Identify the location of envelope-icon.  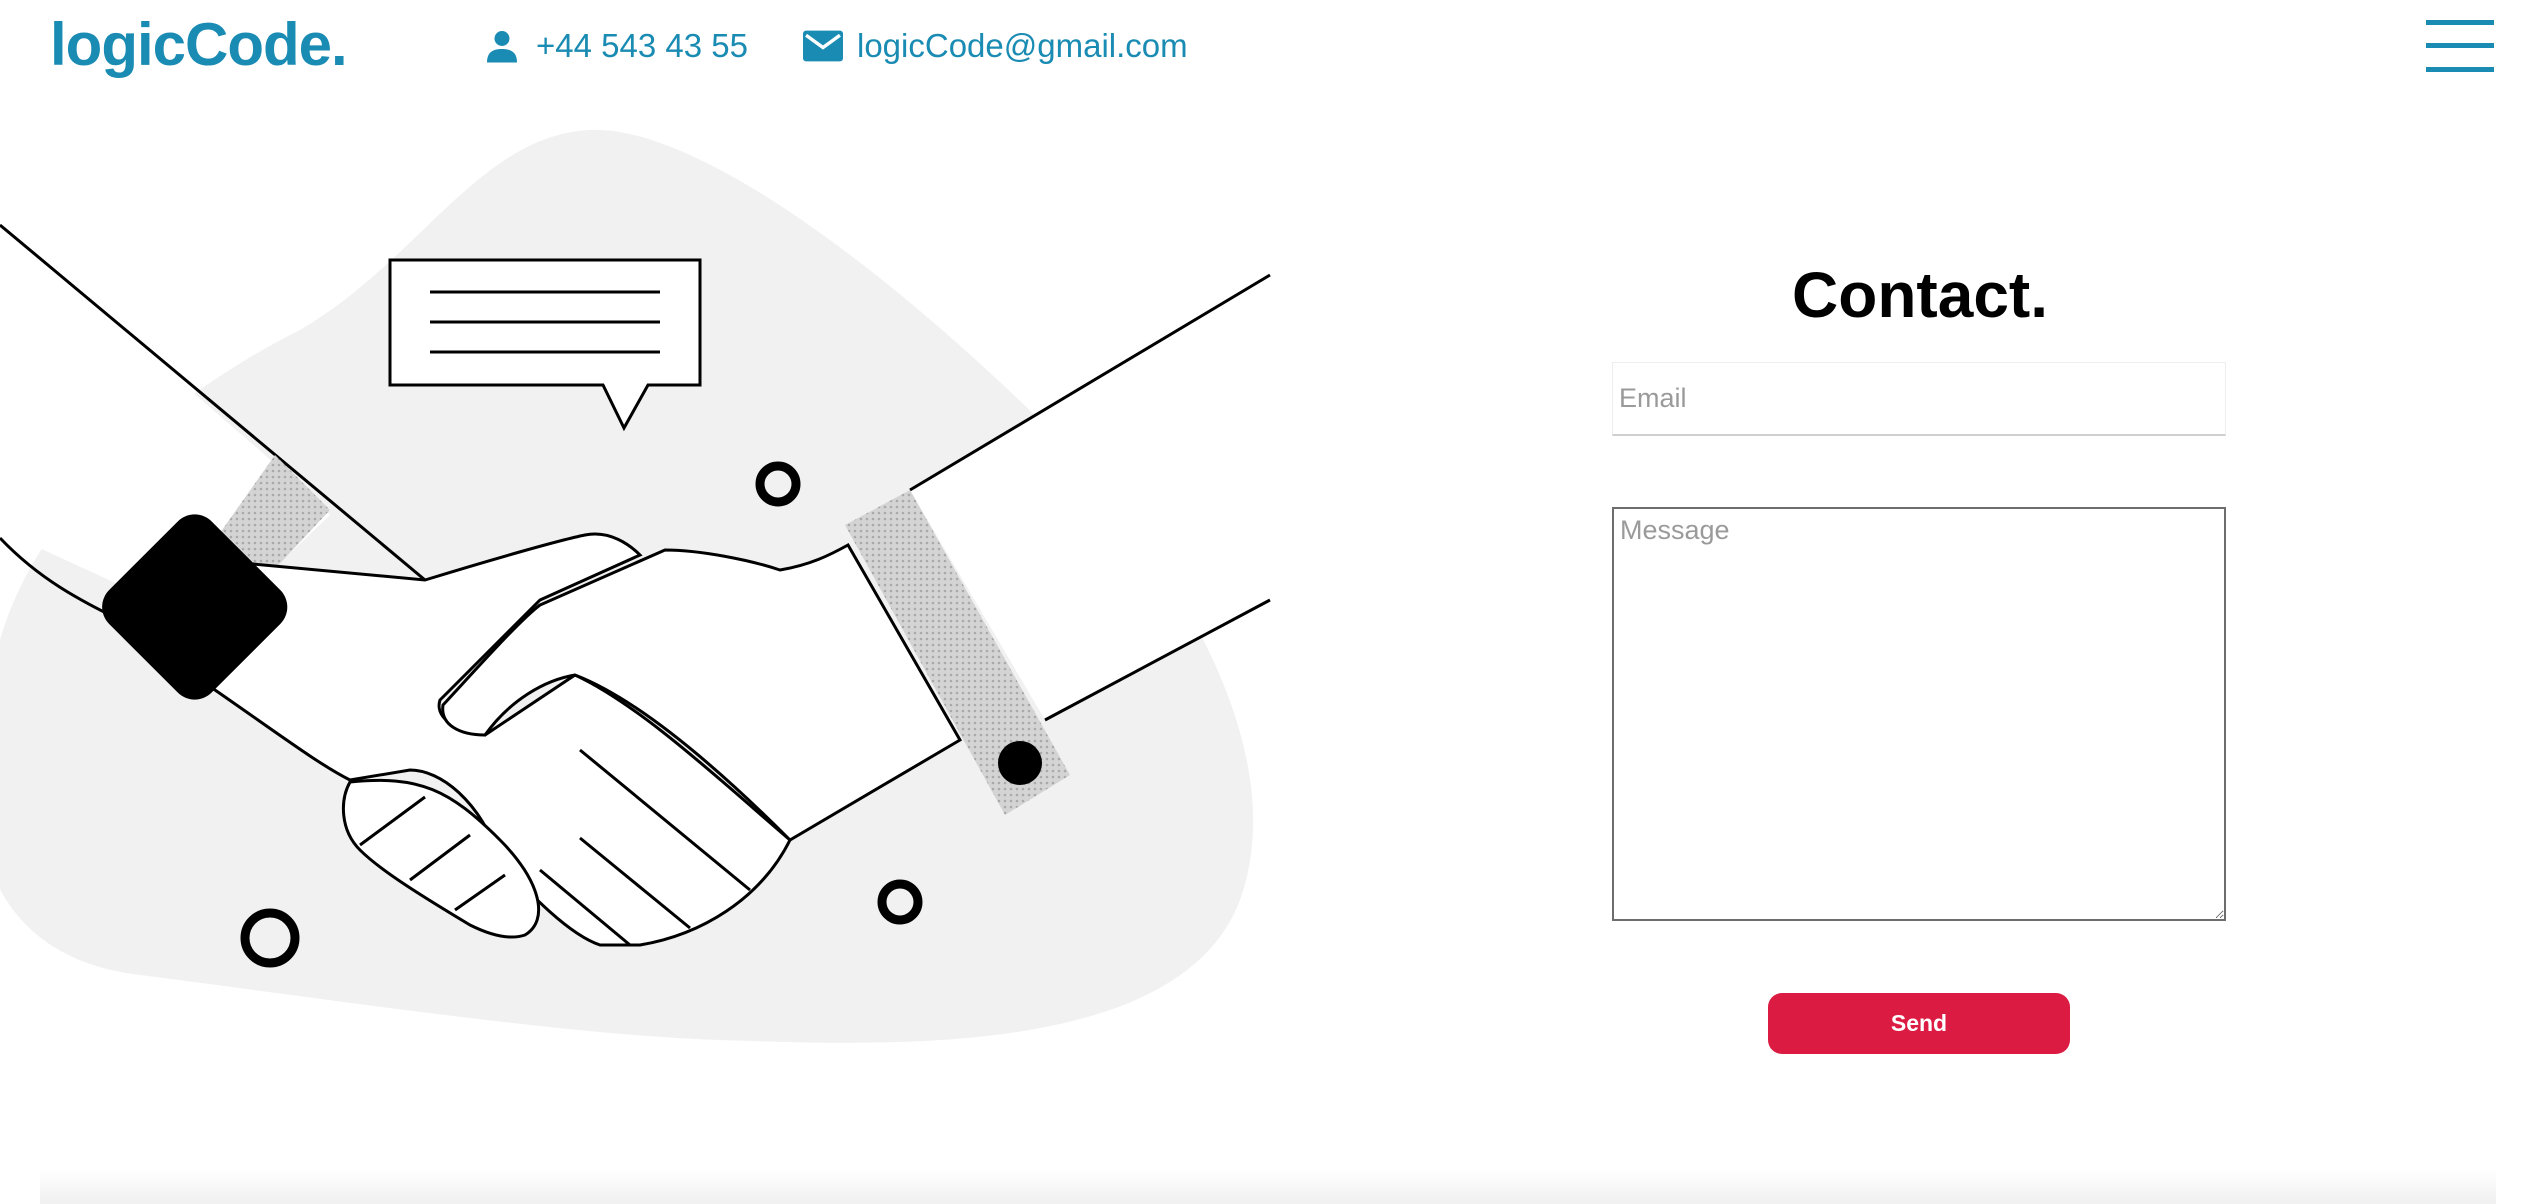
(823, 46).